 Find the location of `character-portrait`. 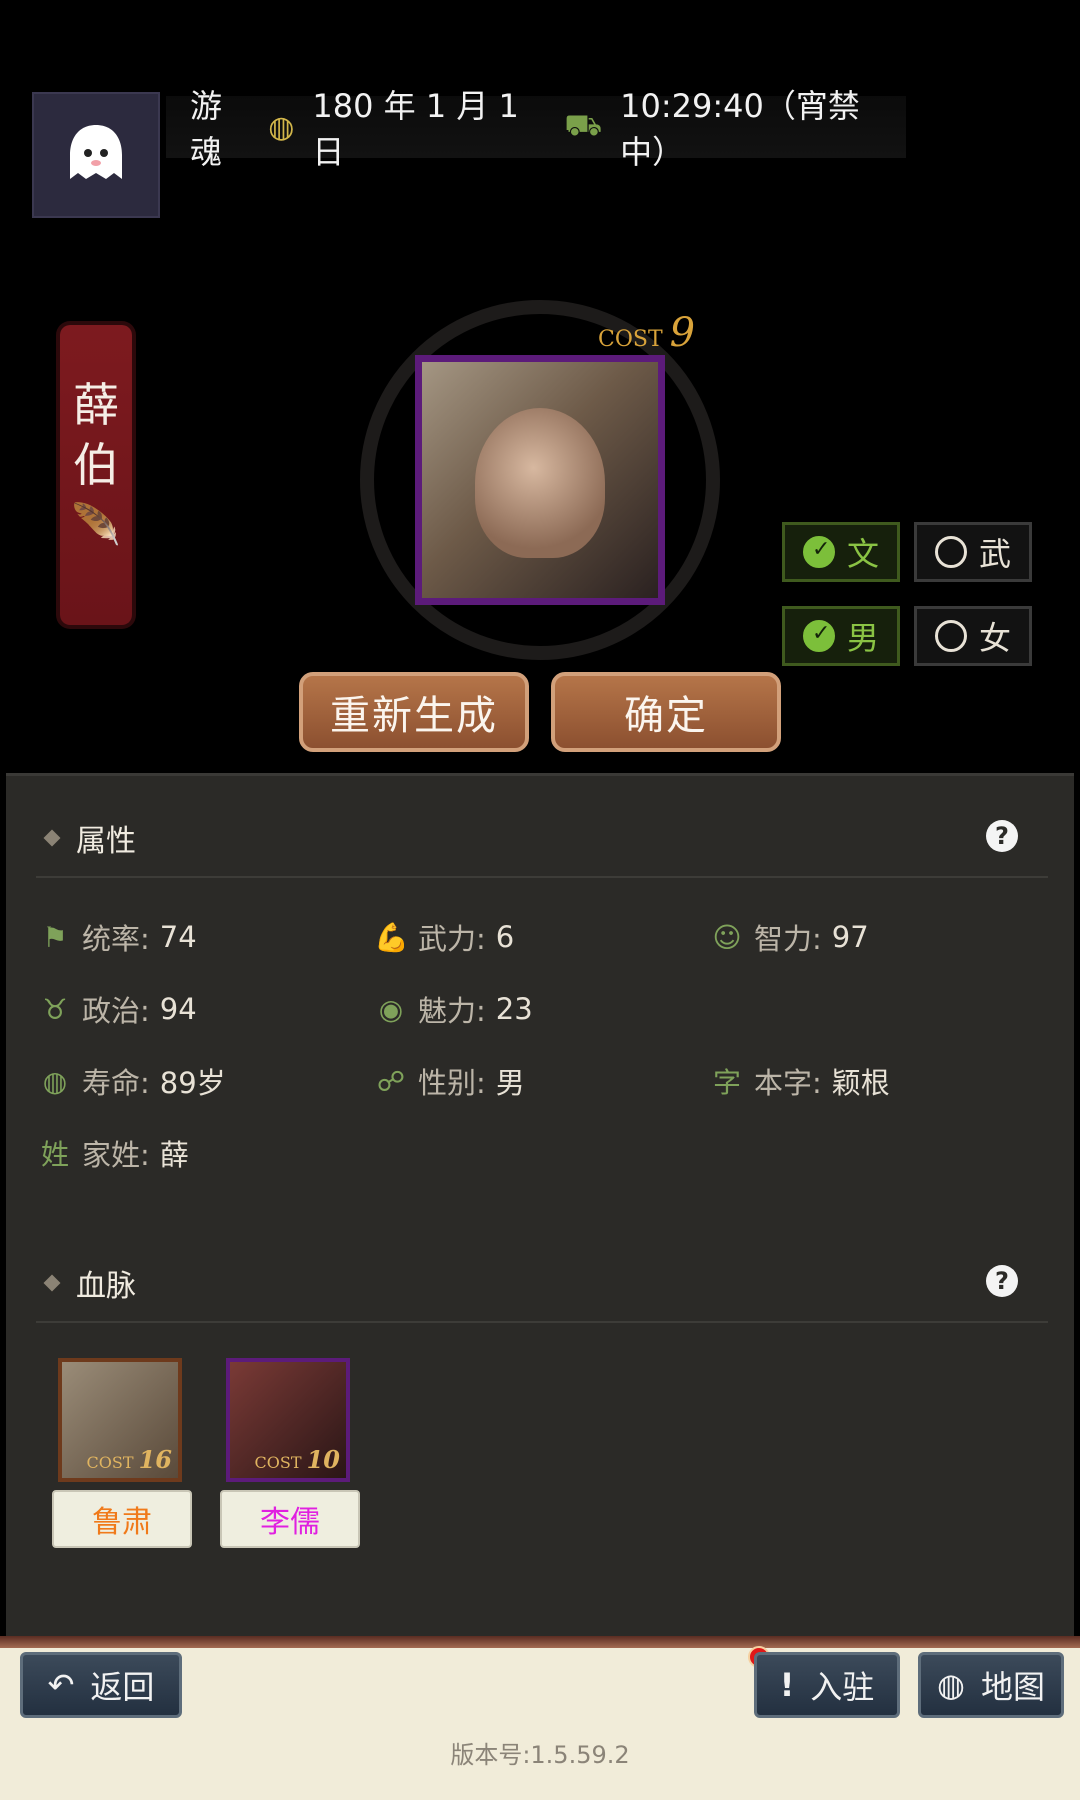

character-portrait is located at coordinates (540, 480).